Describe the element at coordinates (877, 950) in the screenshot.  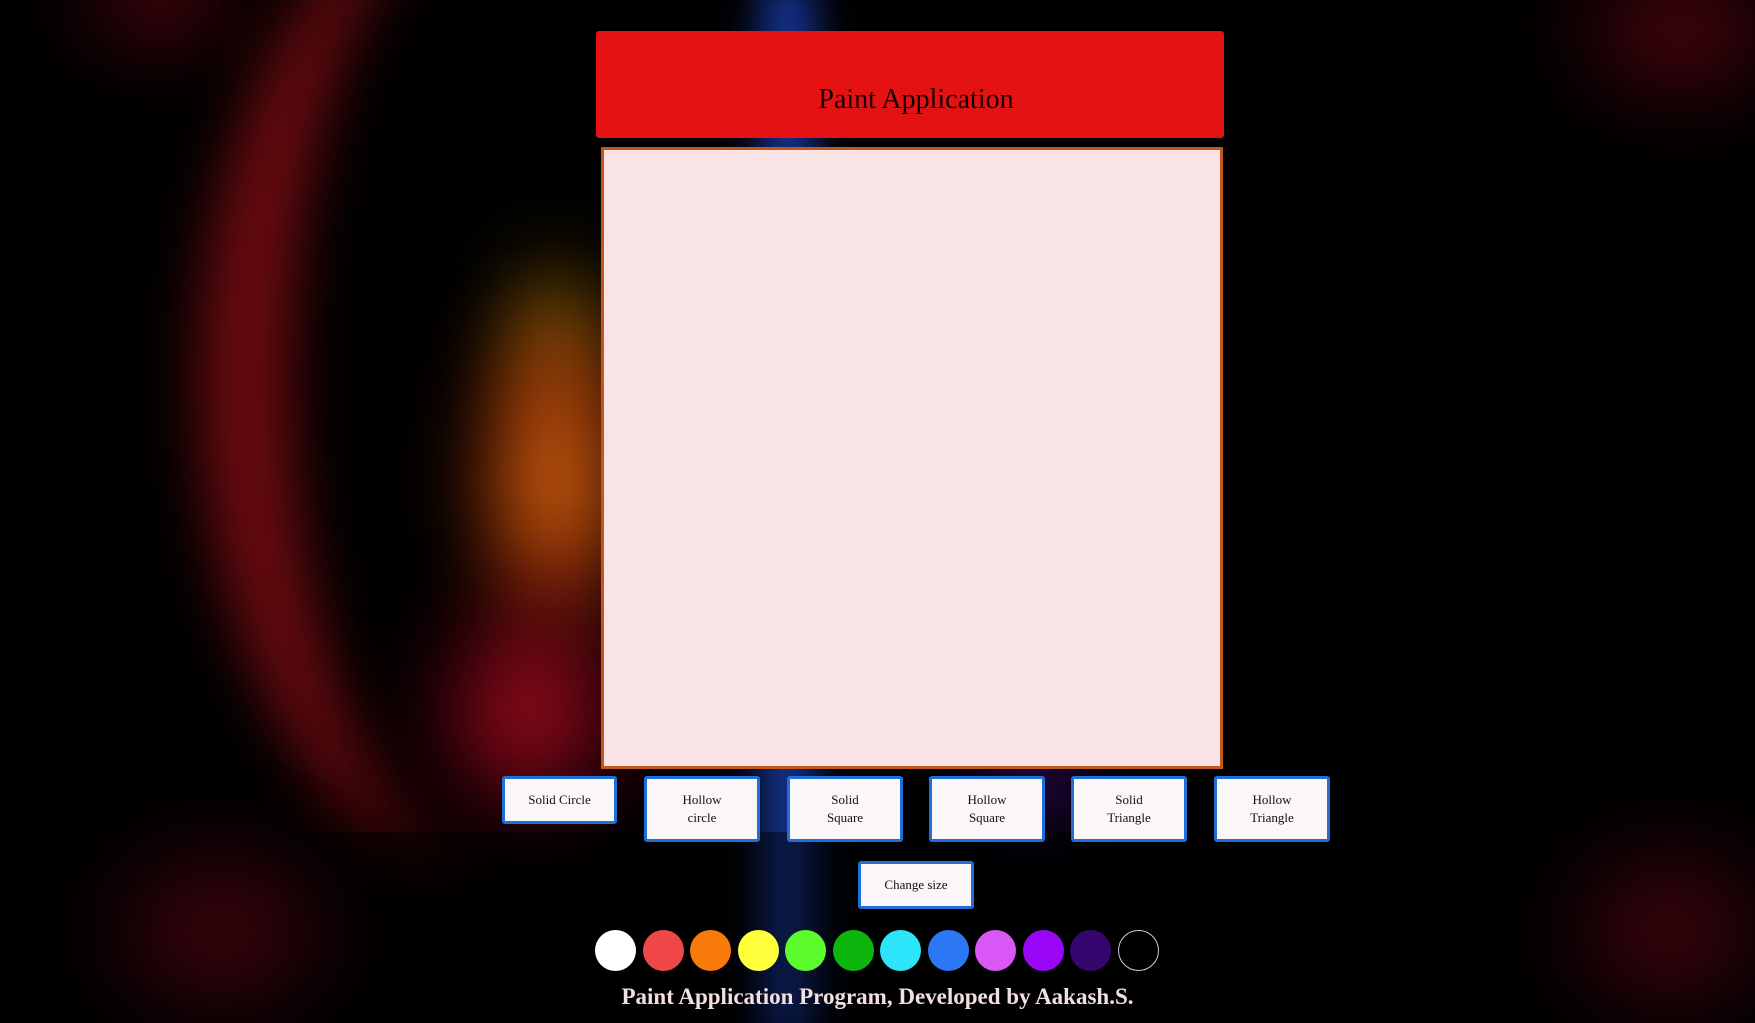
I see `color-palette` at that location.